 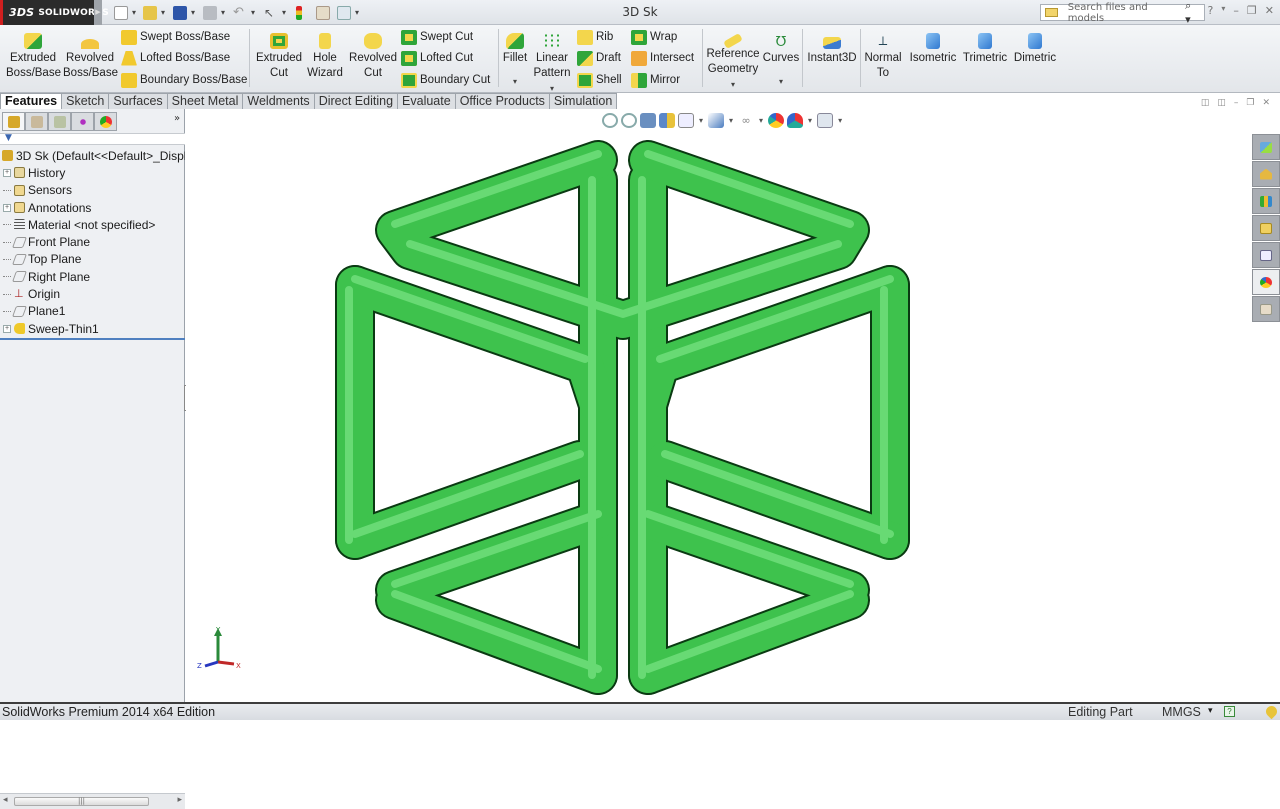 I want to click on zoom-to-area-icon, so click(x=629, y=120).